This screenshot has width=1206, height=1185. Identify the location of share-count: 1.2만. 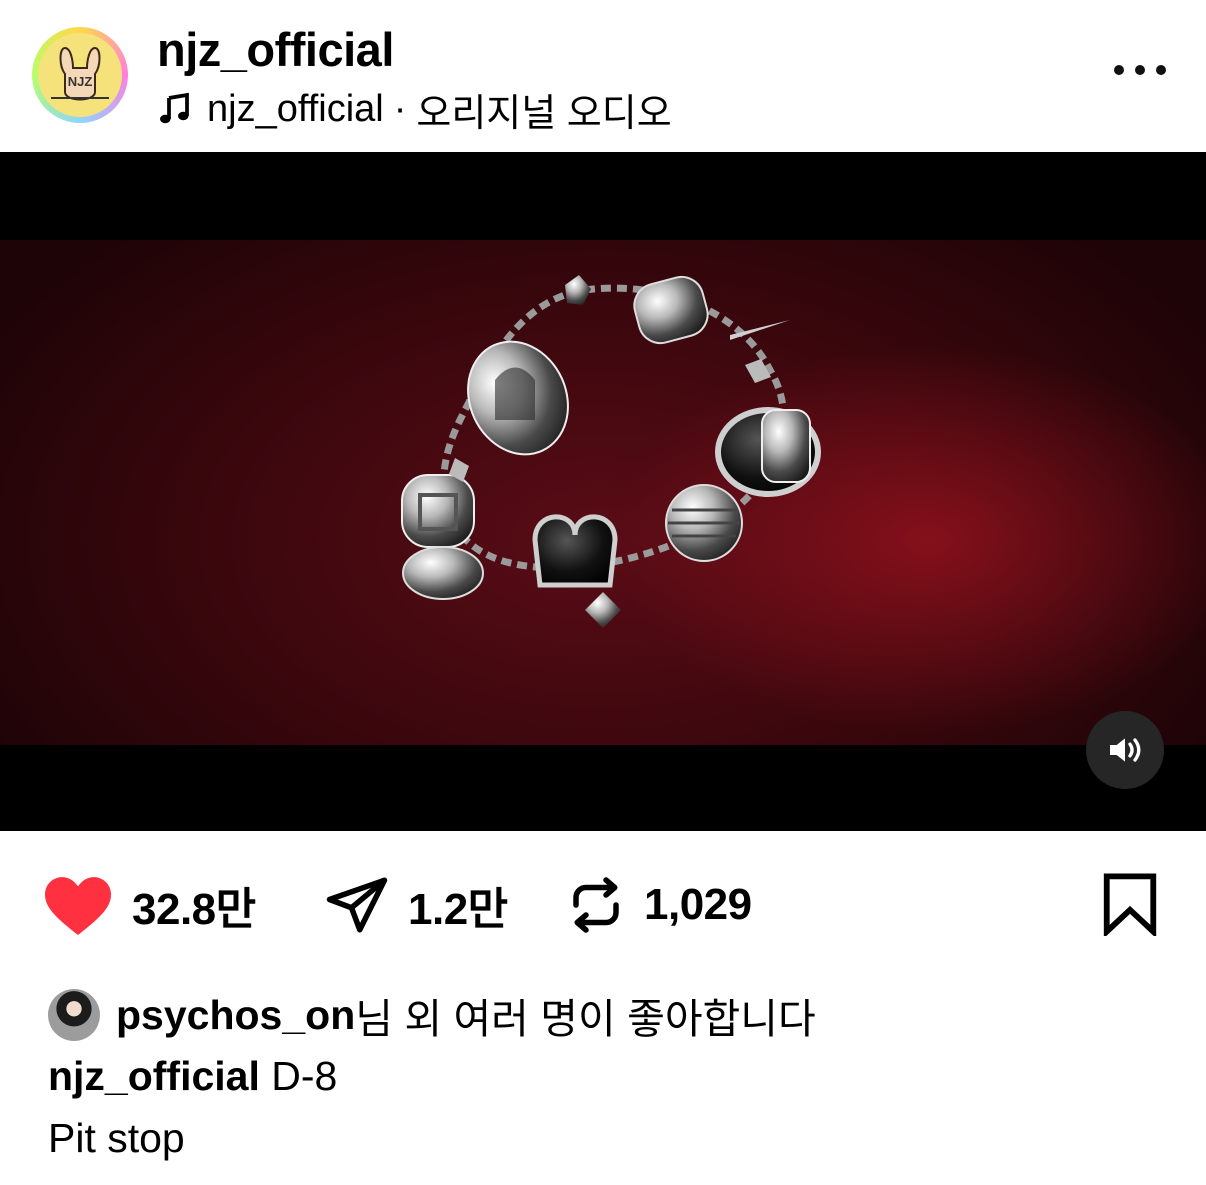
(458, 905).